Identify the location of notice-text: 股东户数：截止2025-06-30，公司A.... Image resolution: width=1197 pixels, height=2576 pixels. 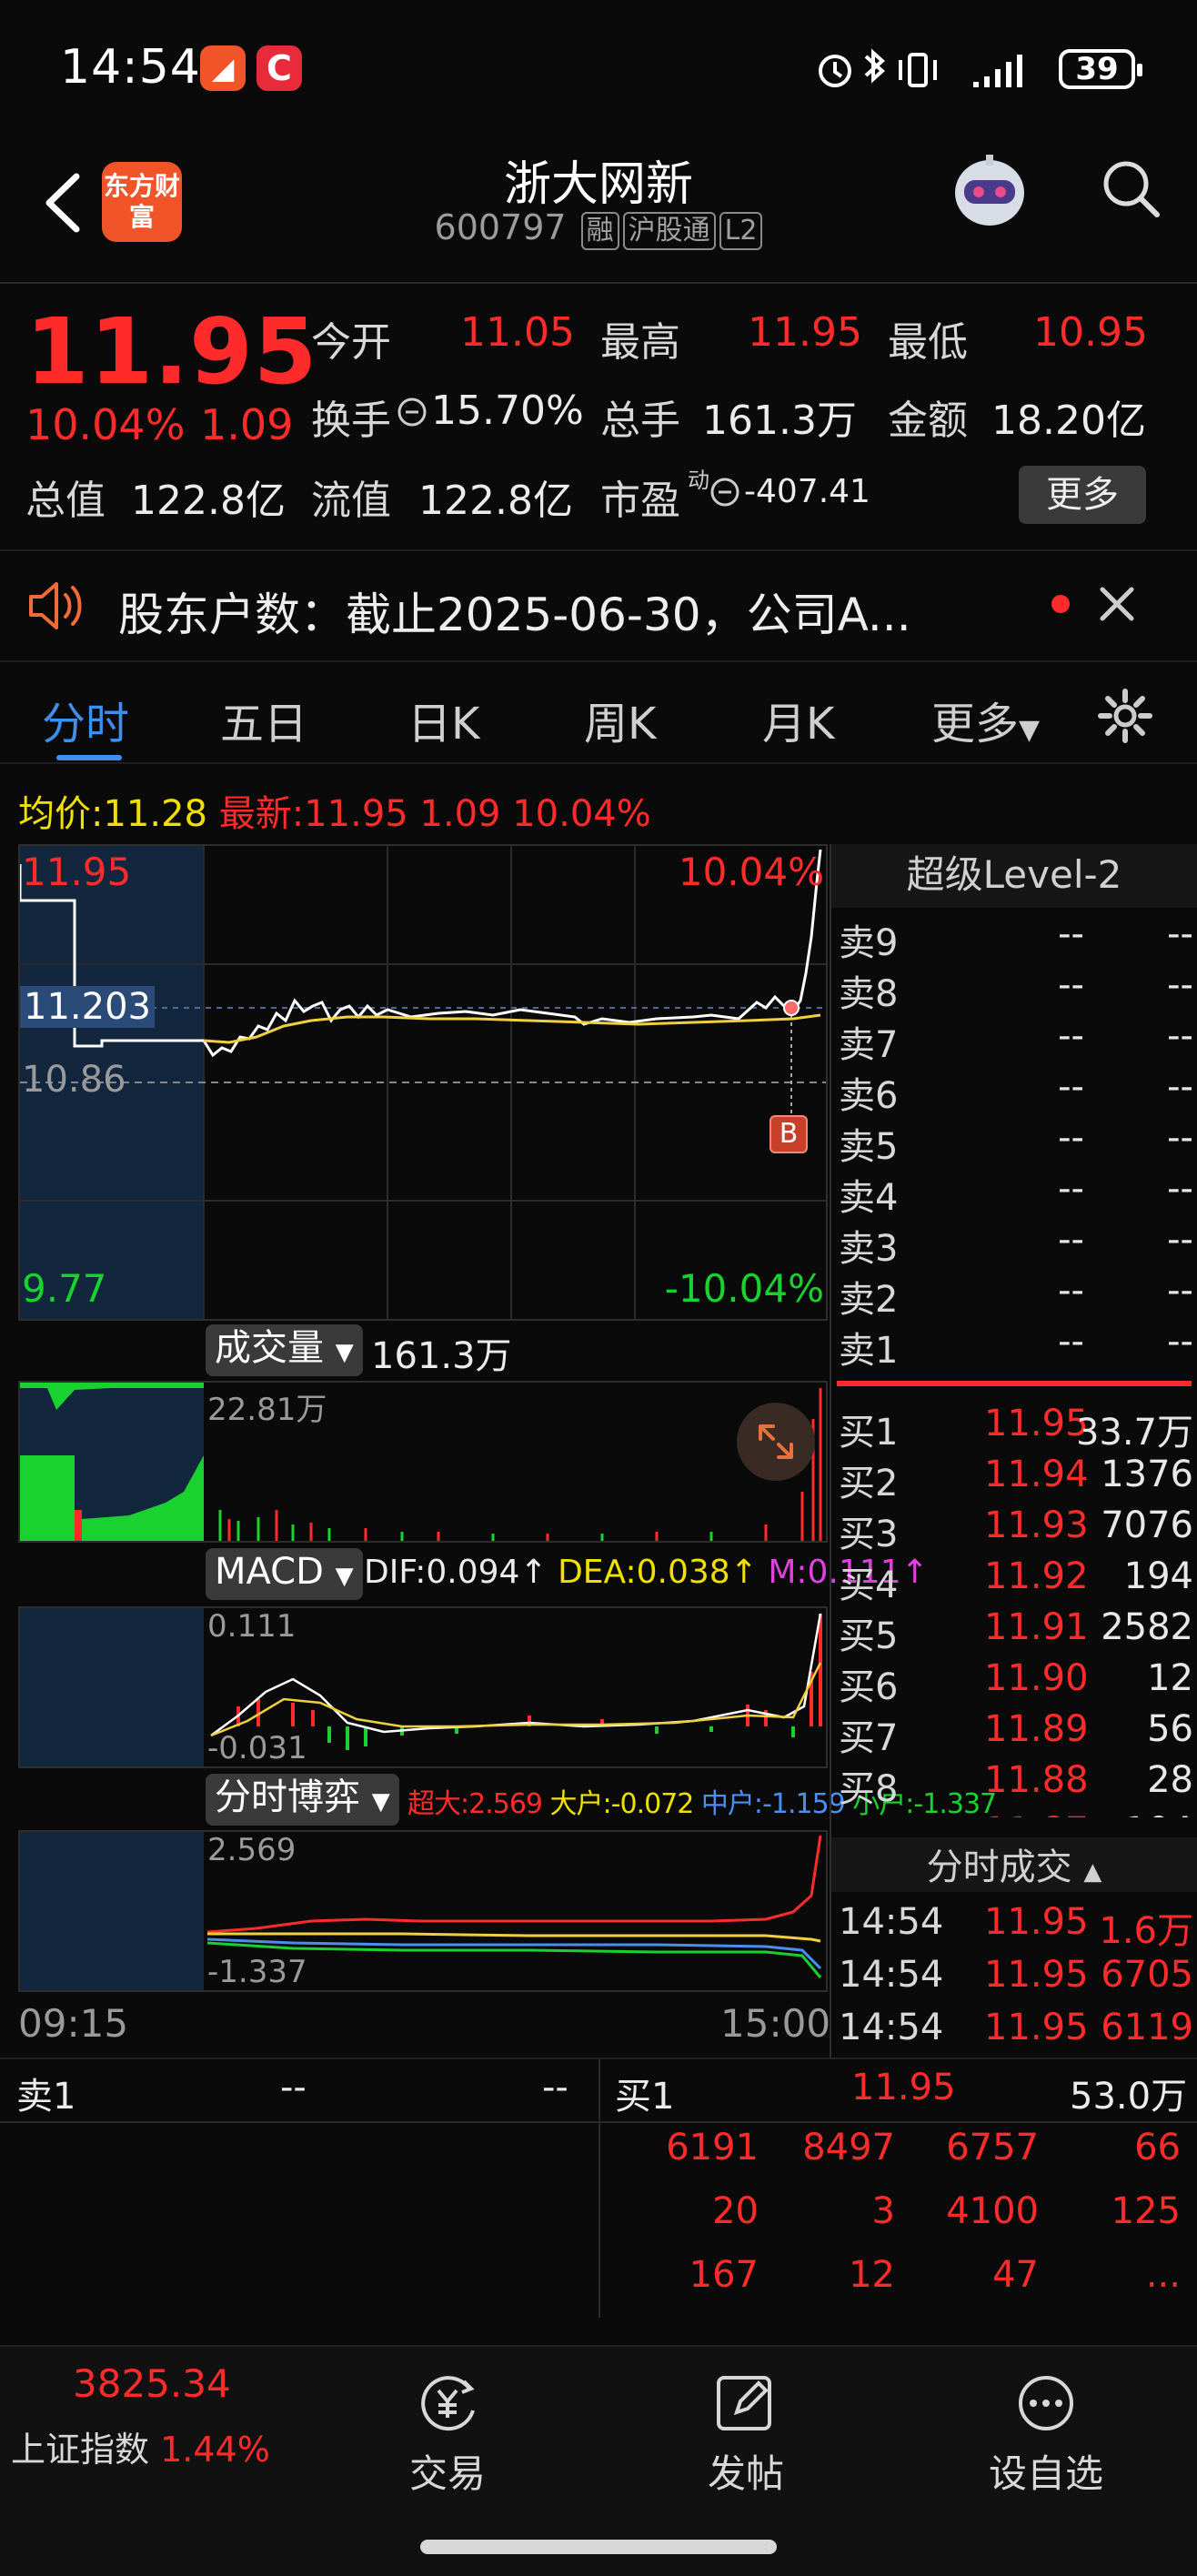
(564, 611).